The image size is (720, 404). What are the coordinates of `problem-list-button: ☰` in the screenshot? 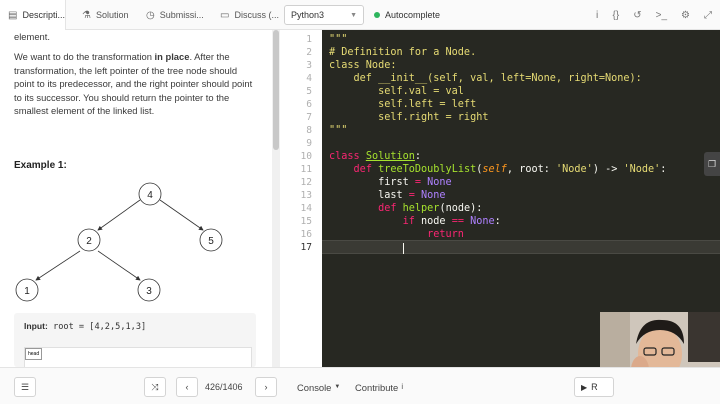 It's located at (25, 387).